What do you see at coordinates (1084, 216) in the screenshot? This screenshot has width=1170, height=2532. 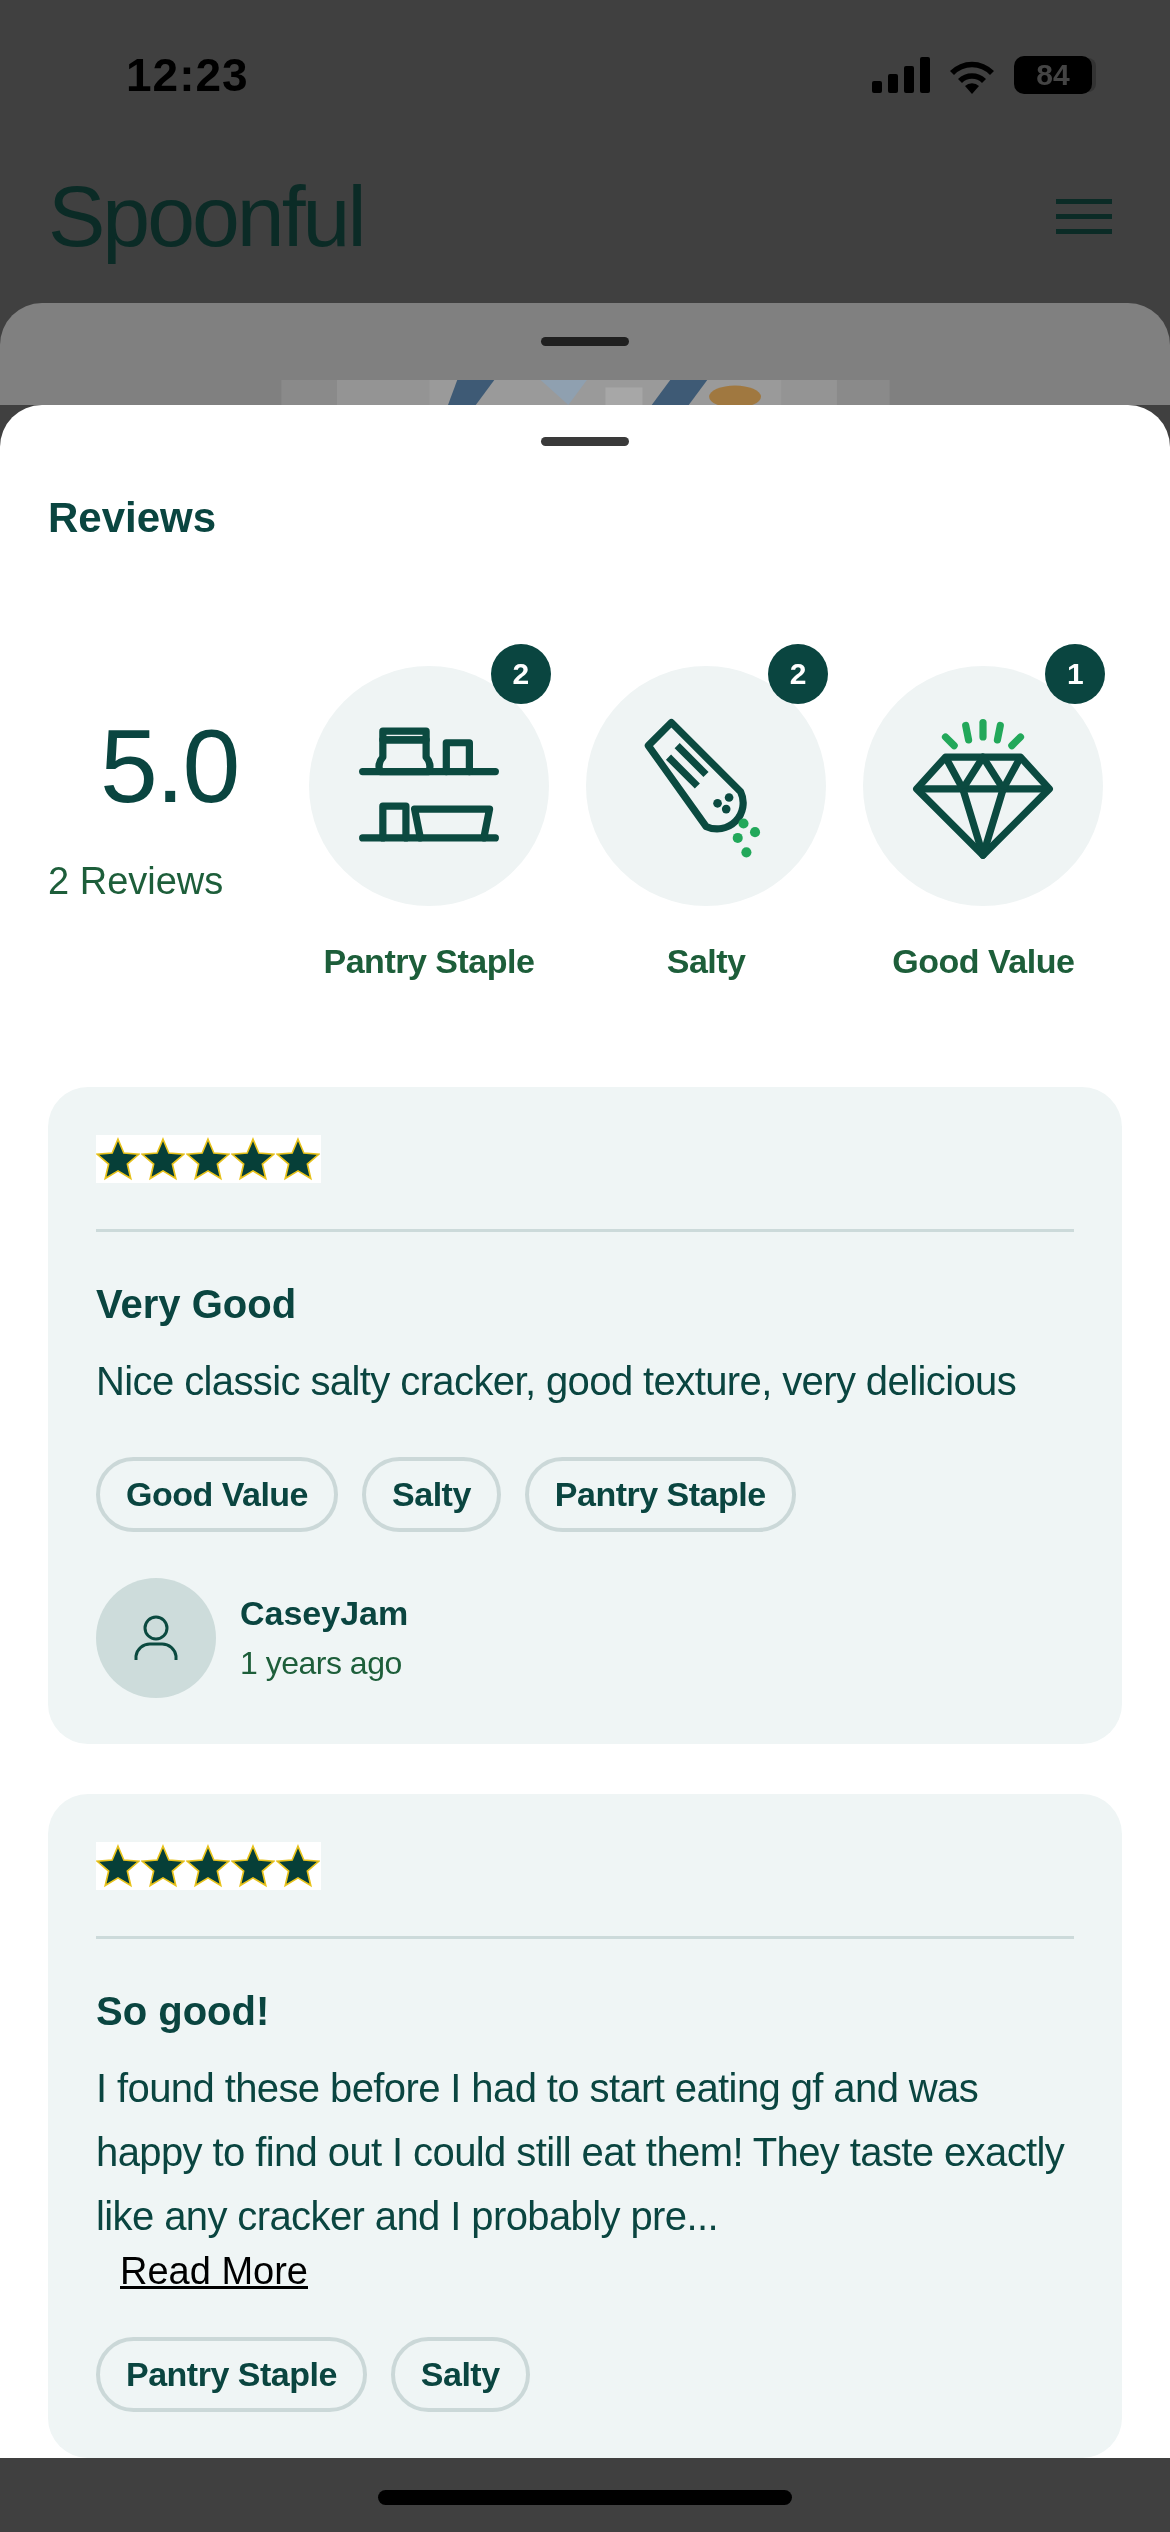 I see `menu-icon` at bounding box center [1084, 216].